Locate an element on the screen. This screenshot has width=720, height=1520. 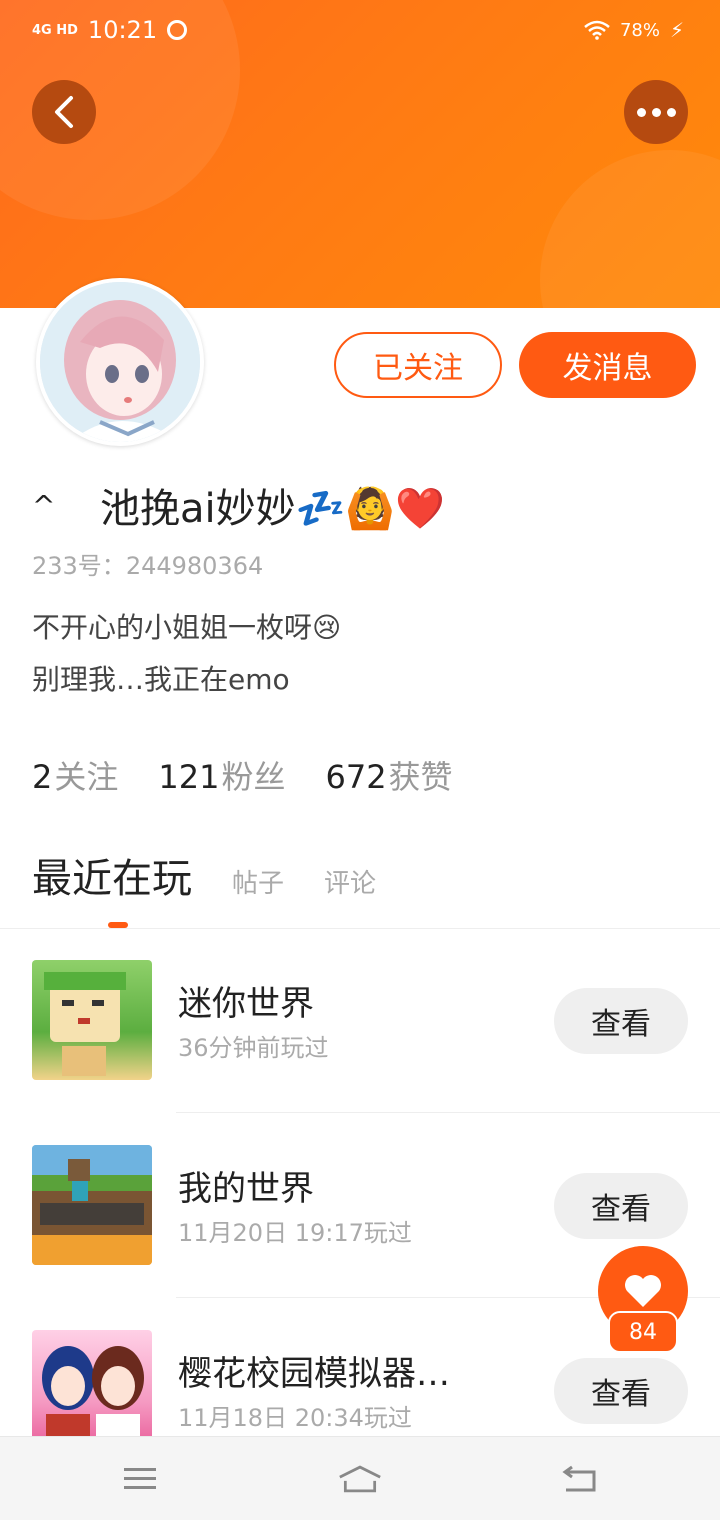
bio-line: 不开心的小姐姐一枚呀😢 is located at coordinates (187, 627).